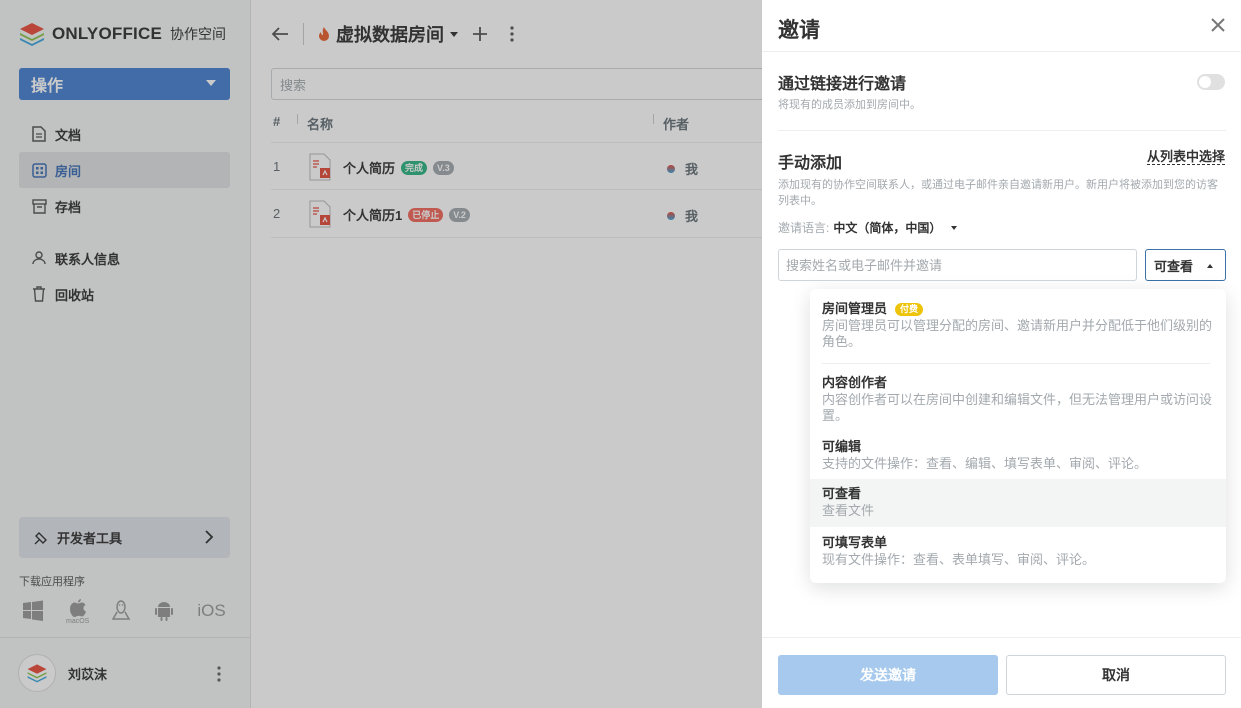  Describe the element at coordinates (985, 463) in the screenshot. I see `role-option-description: 支持的文件操作：查看、编辑、填写表单、审阅、评论。` at that location.